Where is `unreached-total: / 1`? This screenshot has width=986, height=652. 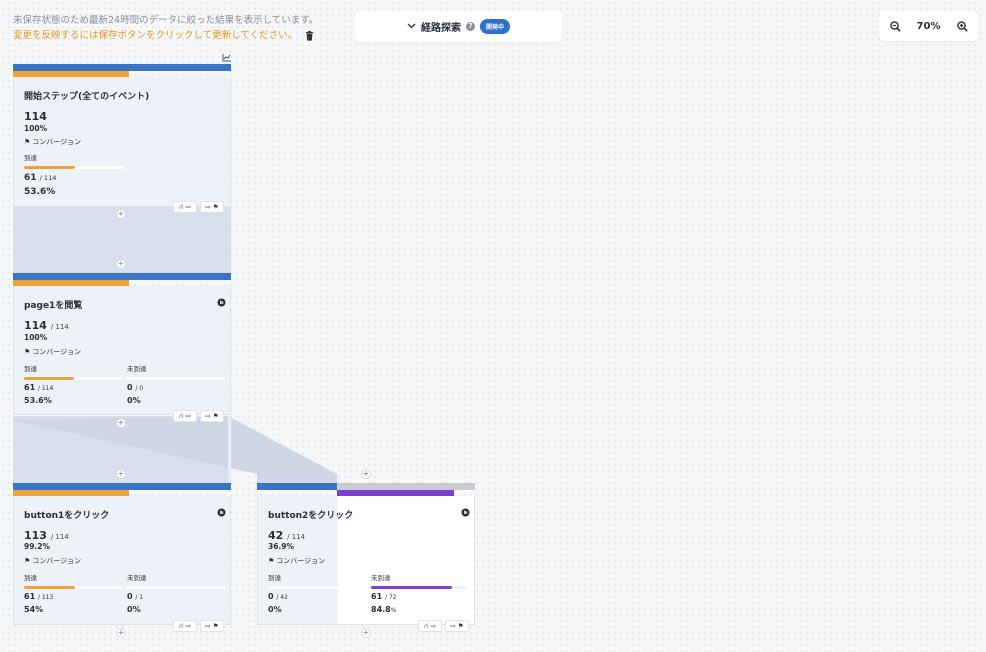 unreached-total: / 1 is located at coordinates (139, 597).